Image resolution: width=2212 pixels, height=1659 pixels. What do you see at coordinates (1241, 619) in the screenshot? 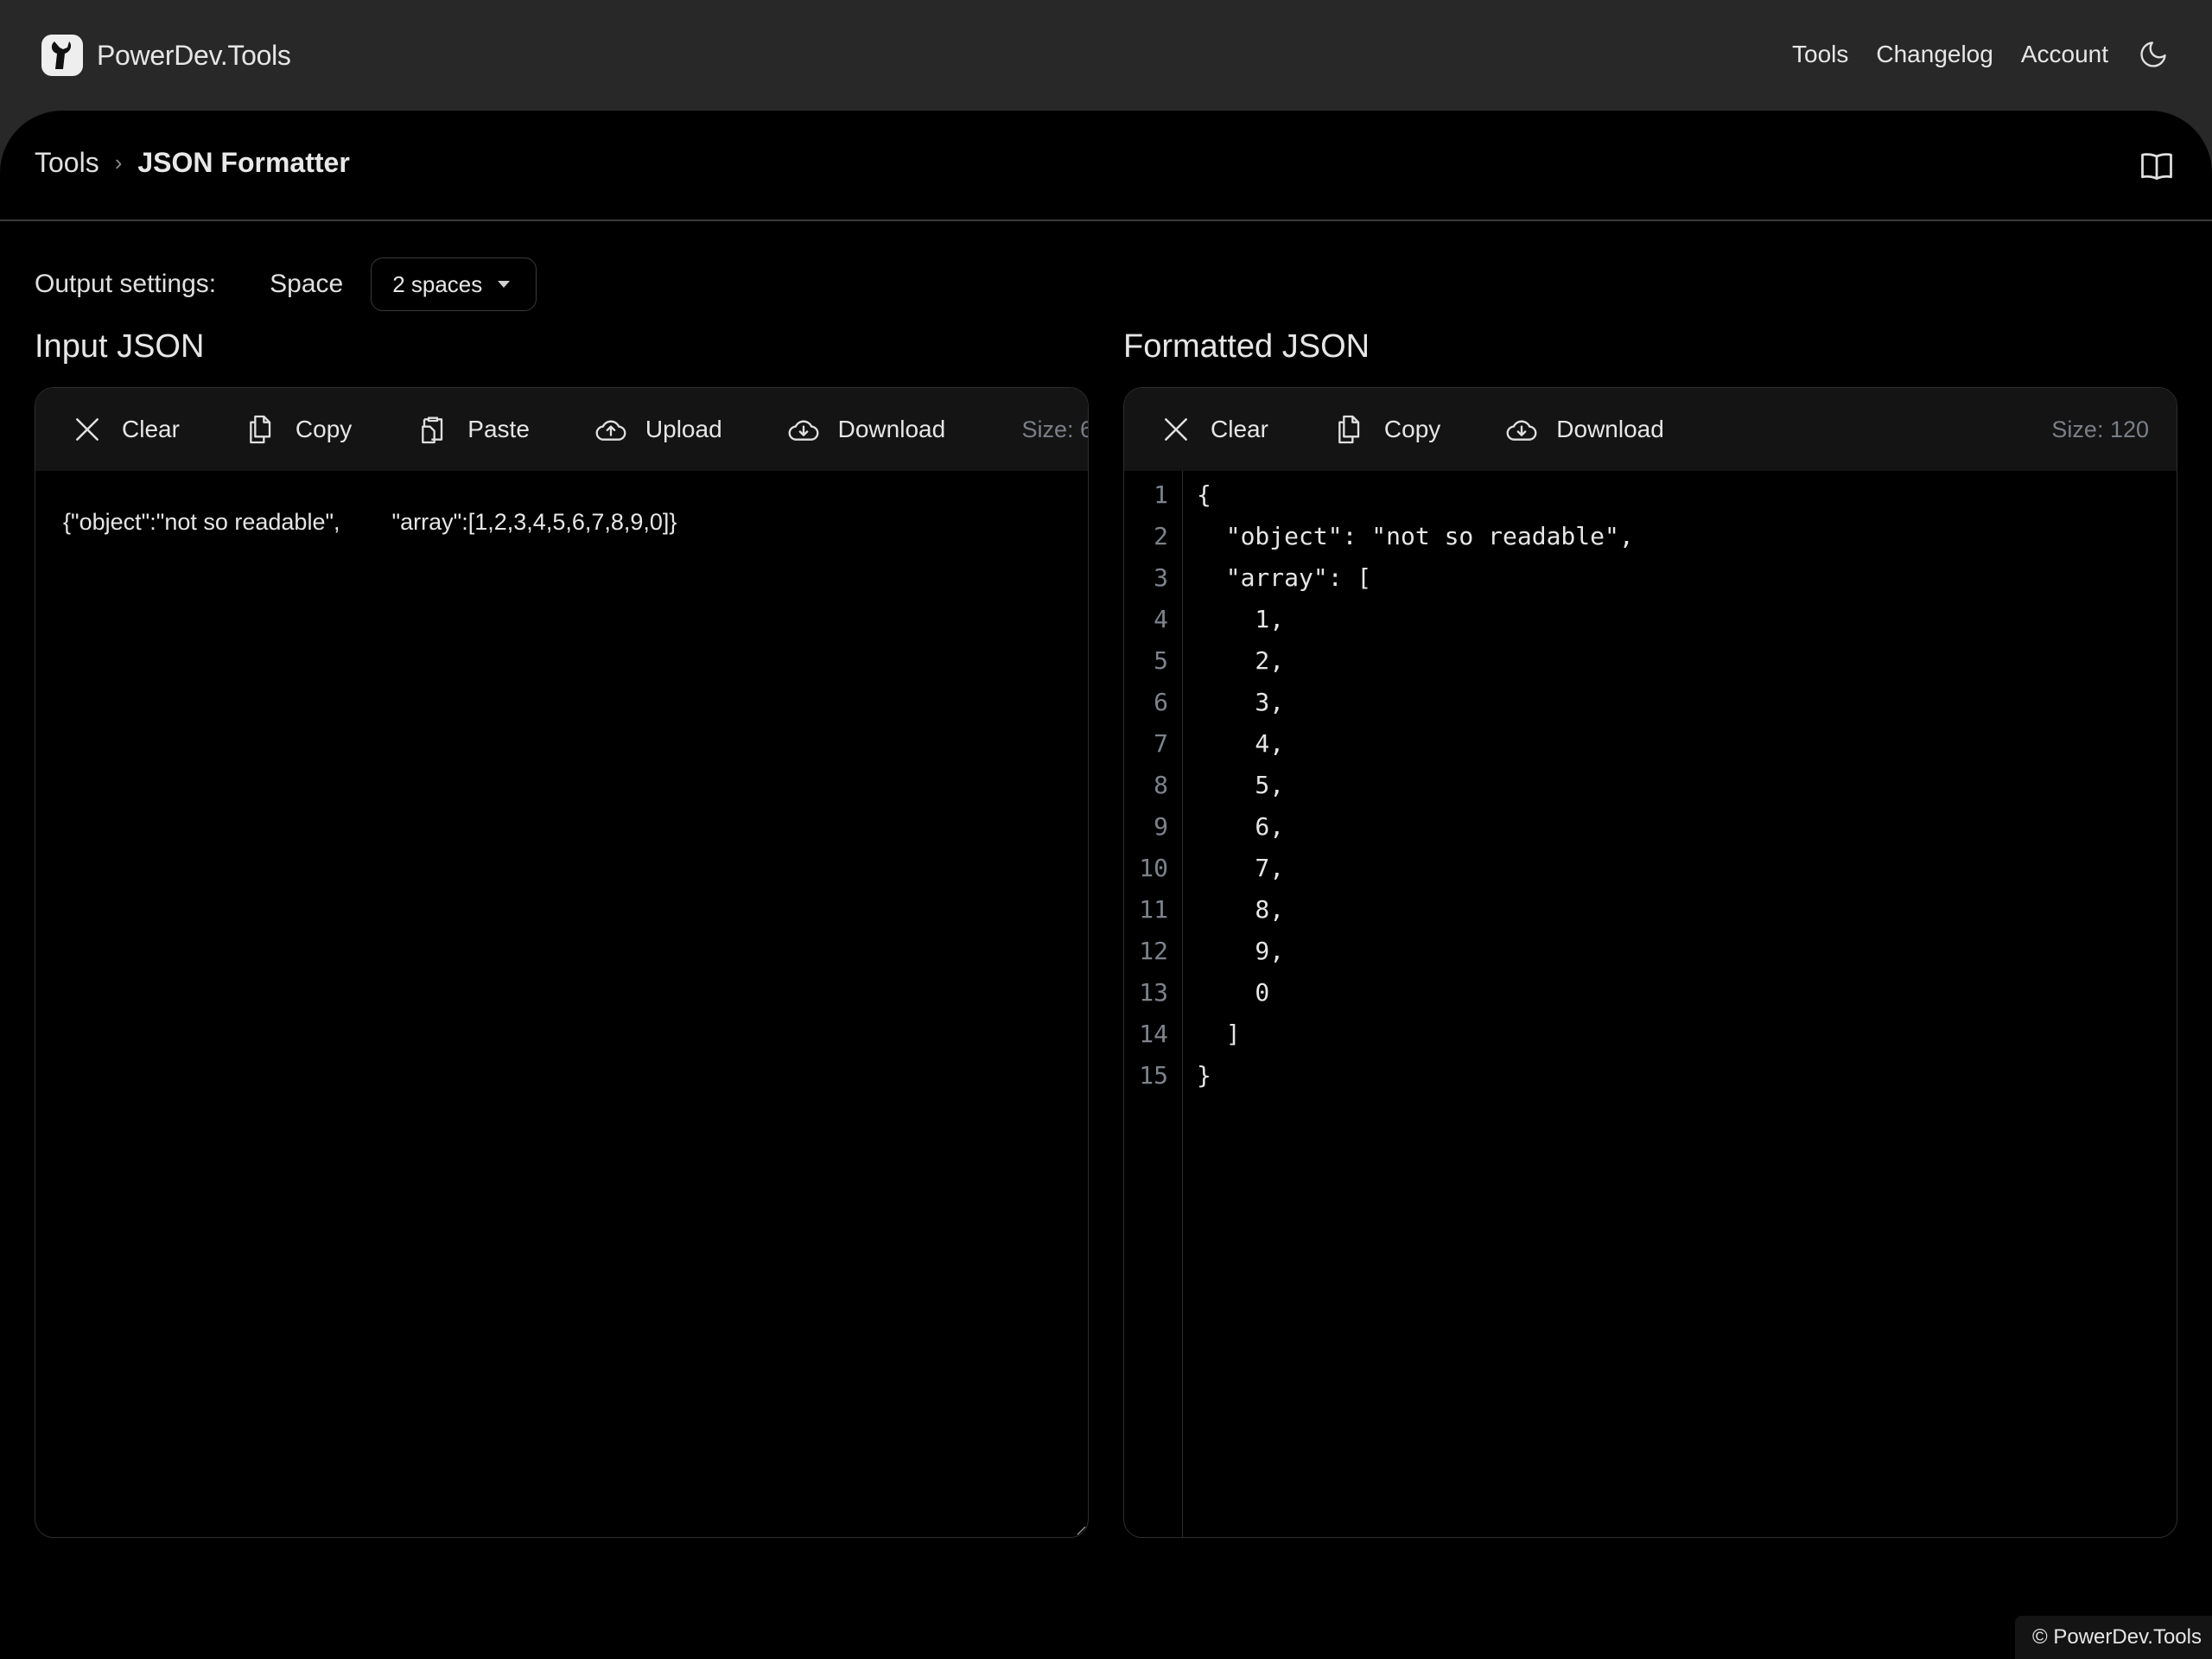
I see `code-line: 1,` at bounding box center [1241, 619].